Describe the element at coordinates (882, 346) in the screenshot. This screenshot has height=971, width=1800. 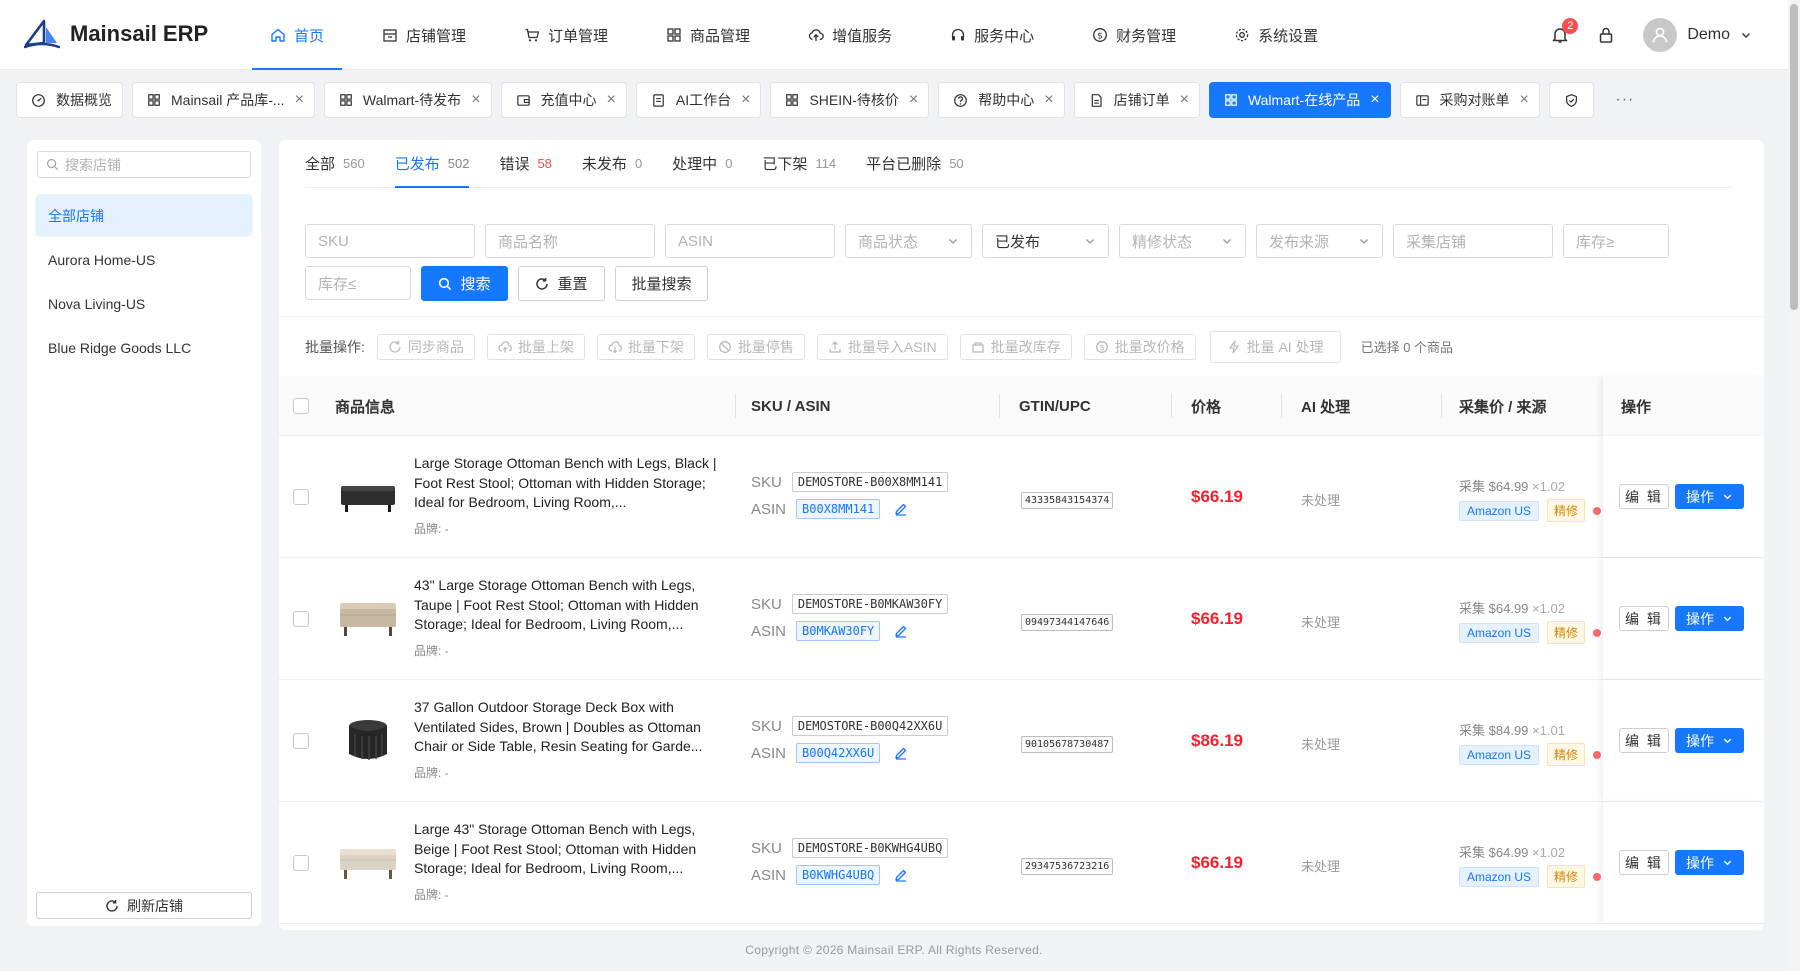
I see `batch-action-4: 批量导入ASIN` at that location.